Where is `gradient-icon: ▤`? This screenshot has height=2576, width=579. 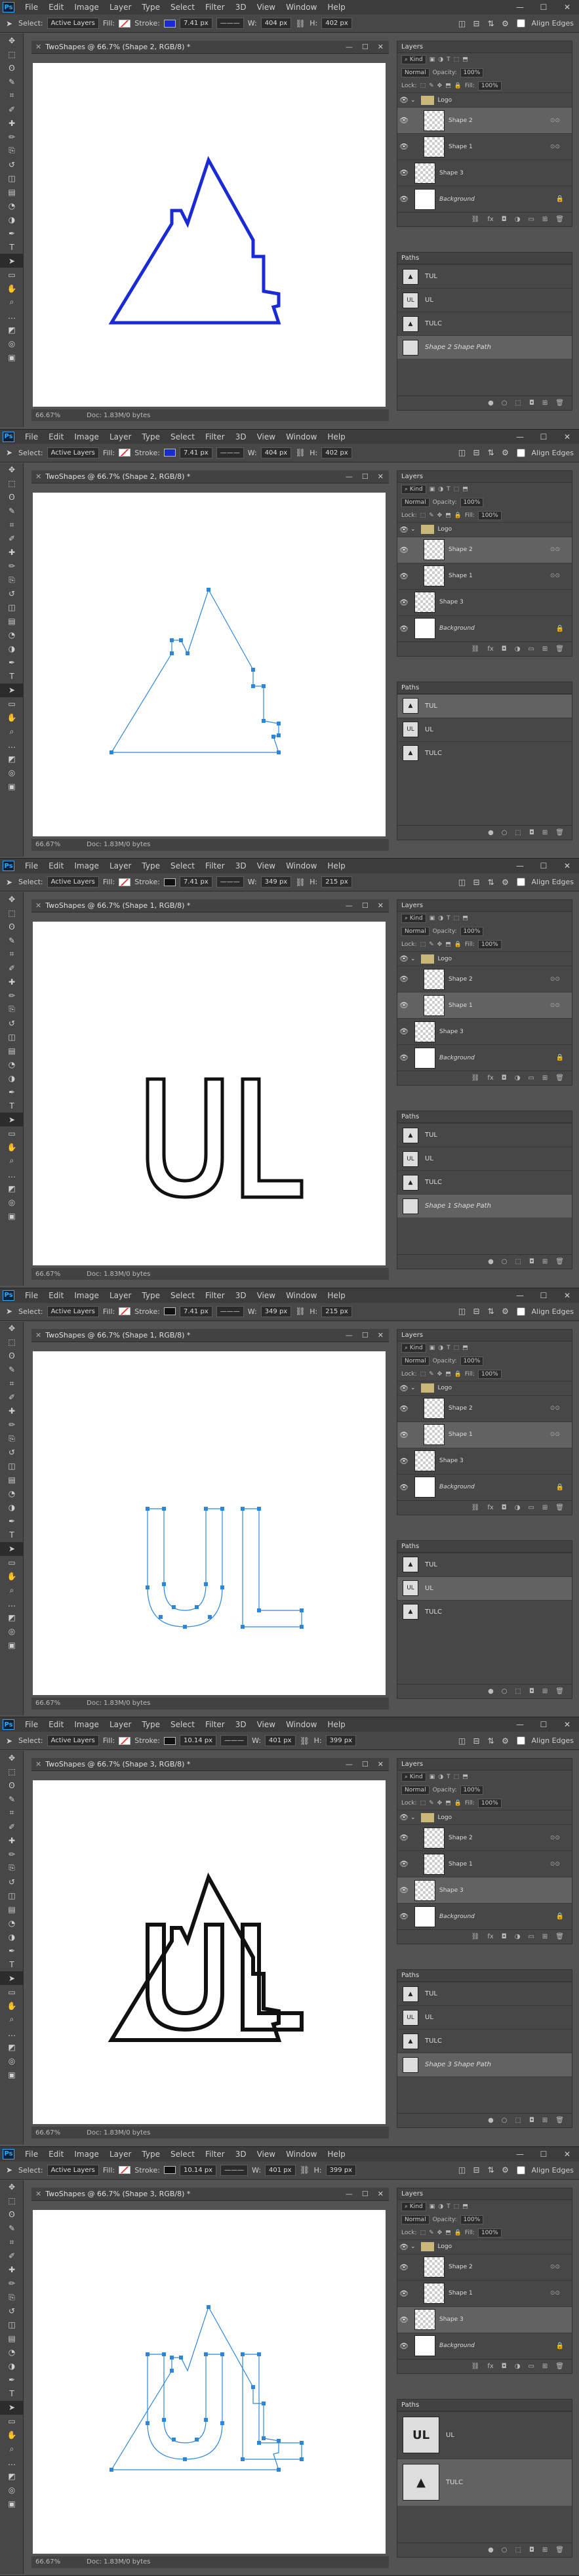
gradient-icon: ▤ is located at coordinates (12, 192).